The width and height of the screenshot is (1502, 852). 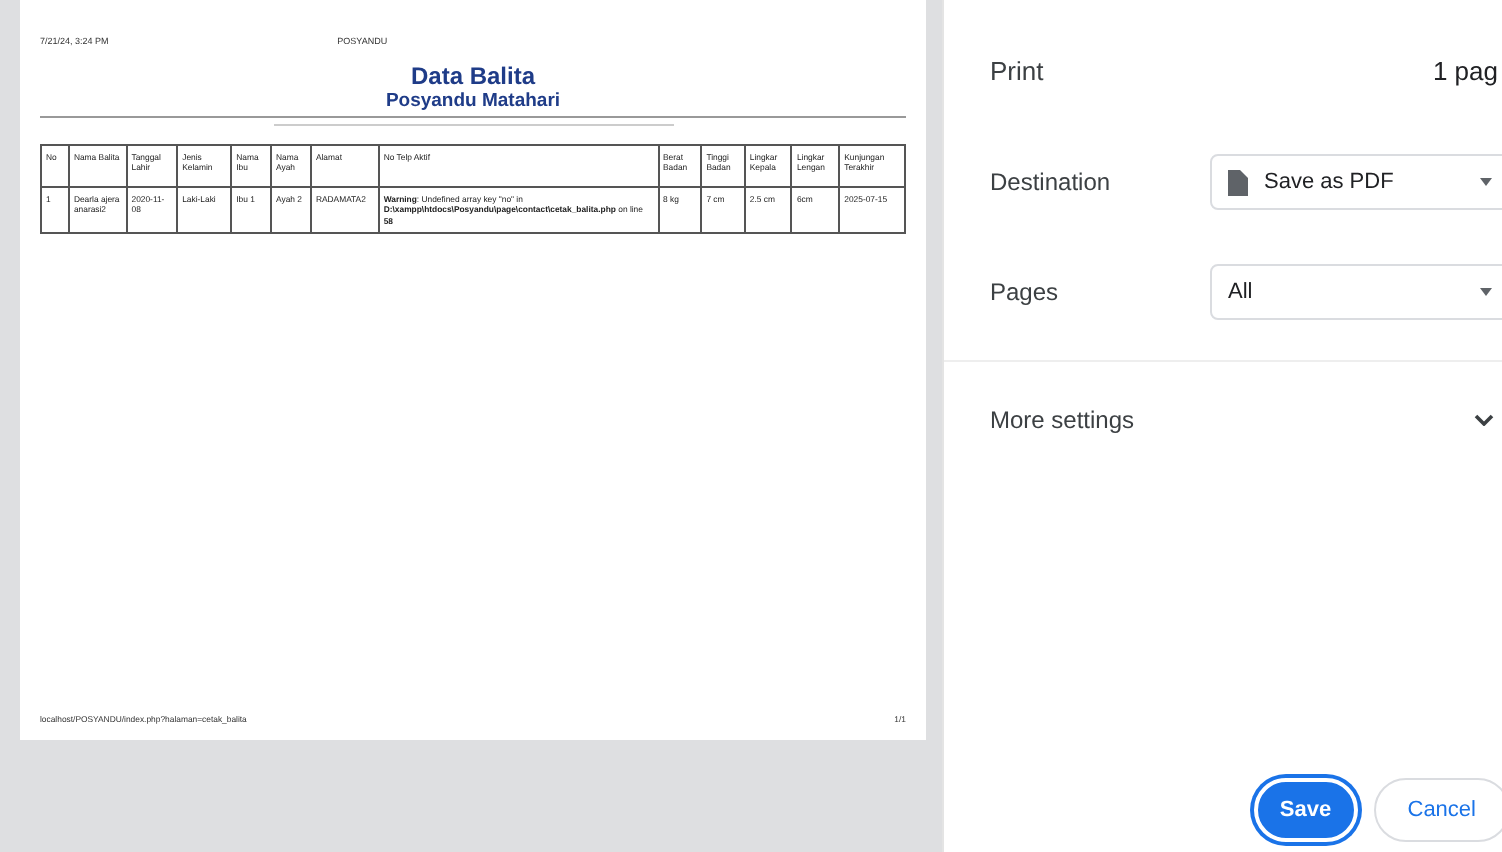 I want to click on document-icon, so click(x=1238, y=182).